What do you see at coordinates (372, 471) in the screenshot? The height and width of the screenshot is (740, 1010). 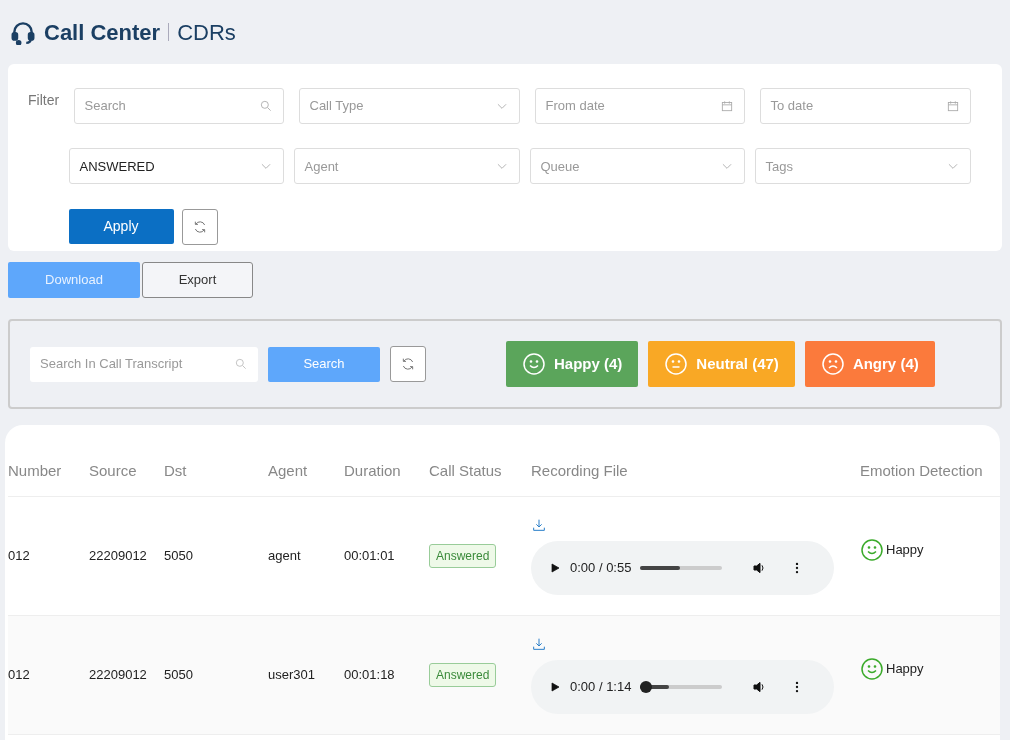 I see `column-header: Duration` at bounding box center [372, 471].